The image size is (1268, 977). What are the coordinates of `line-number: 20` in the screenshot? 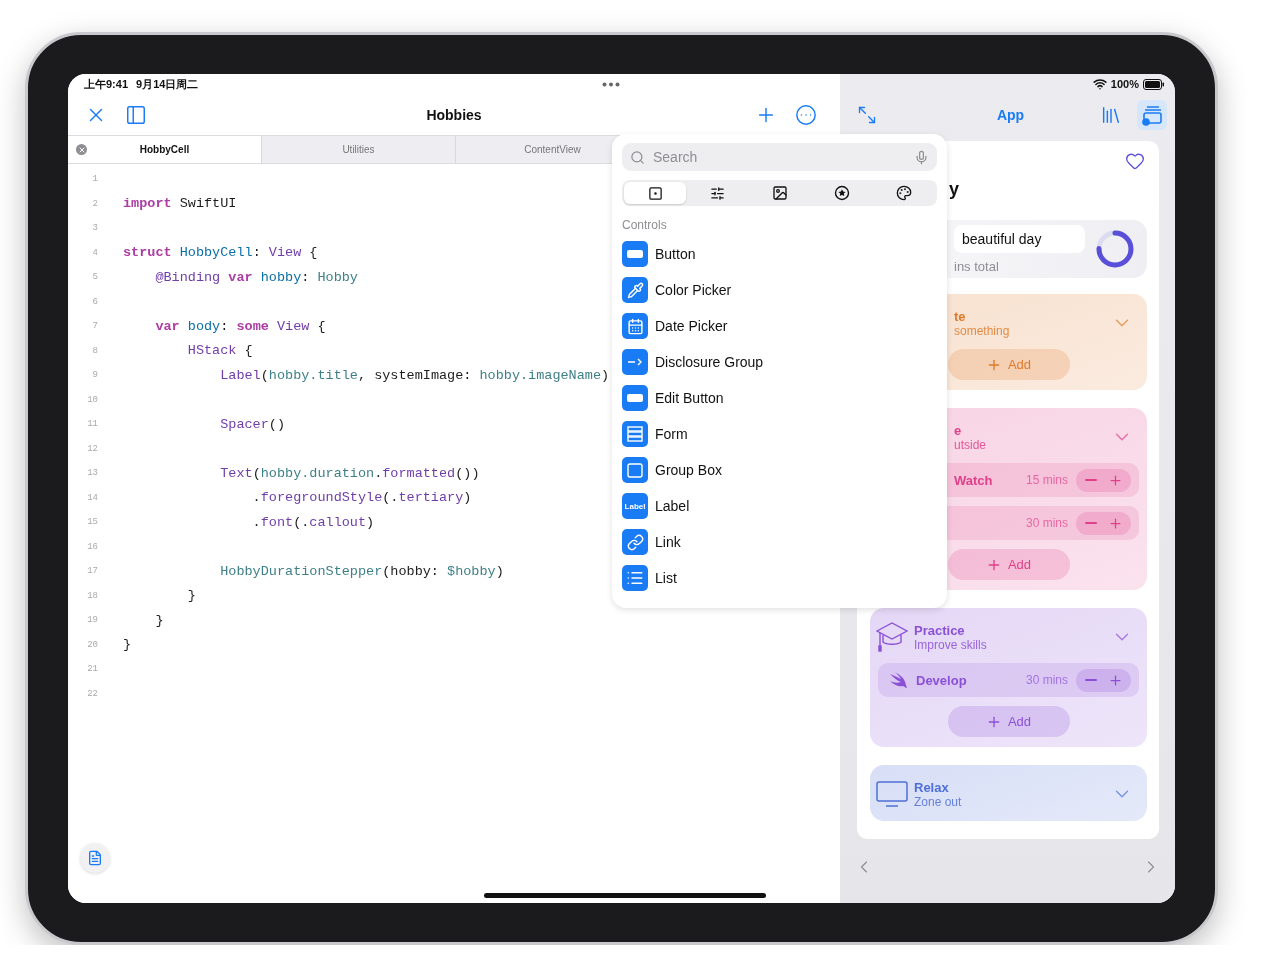 It's located at (92, 644).